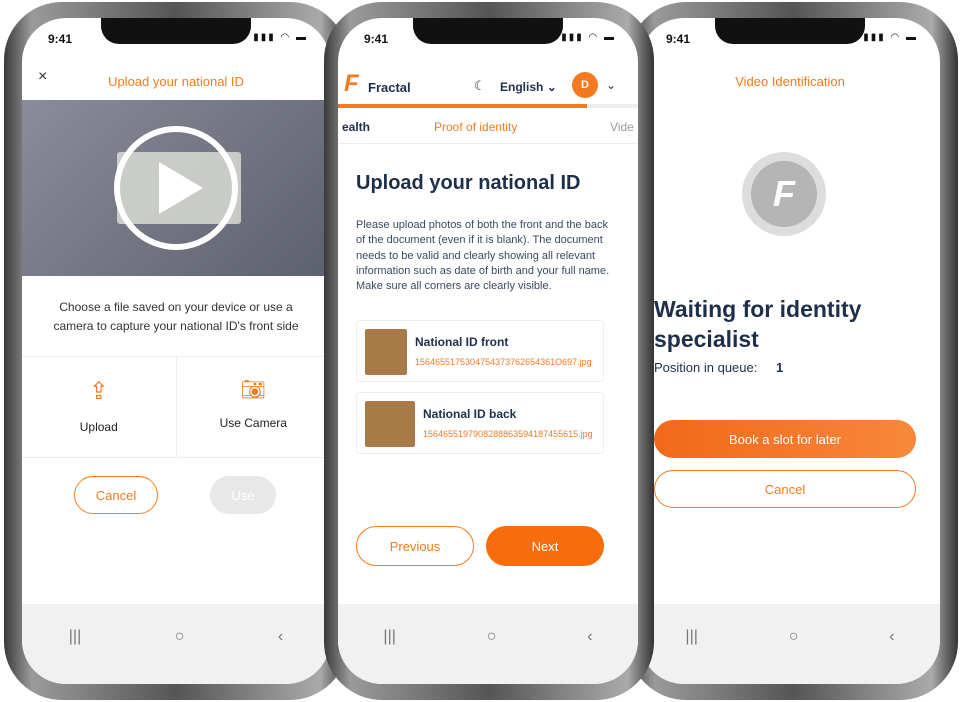  What do you see at coordinates (780, 367) in the screenshot?
I see `queue-position: 1` at bounding box center [780, 367].